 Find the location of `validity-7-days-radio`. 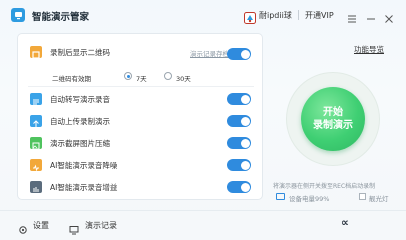

validity-7-days-radio is located at coordinates (128, 76).